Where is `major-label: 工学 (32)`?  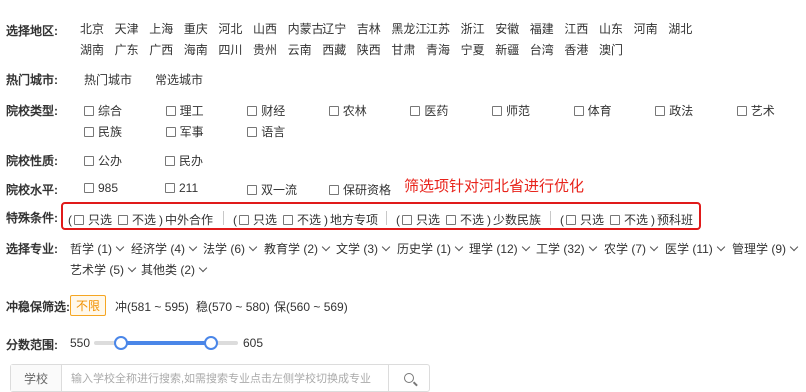 major-label: 工学 (32) is located at coordinates (560, 249).